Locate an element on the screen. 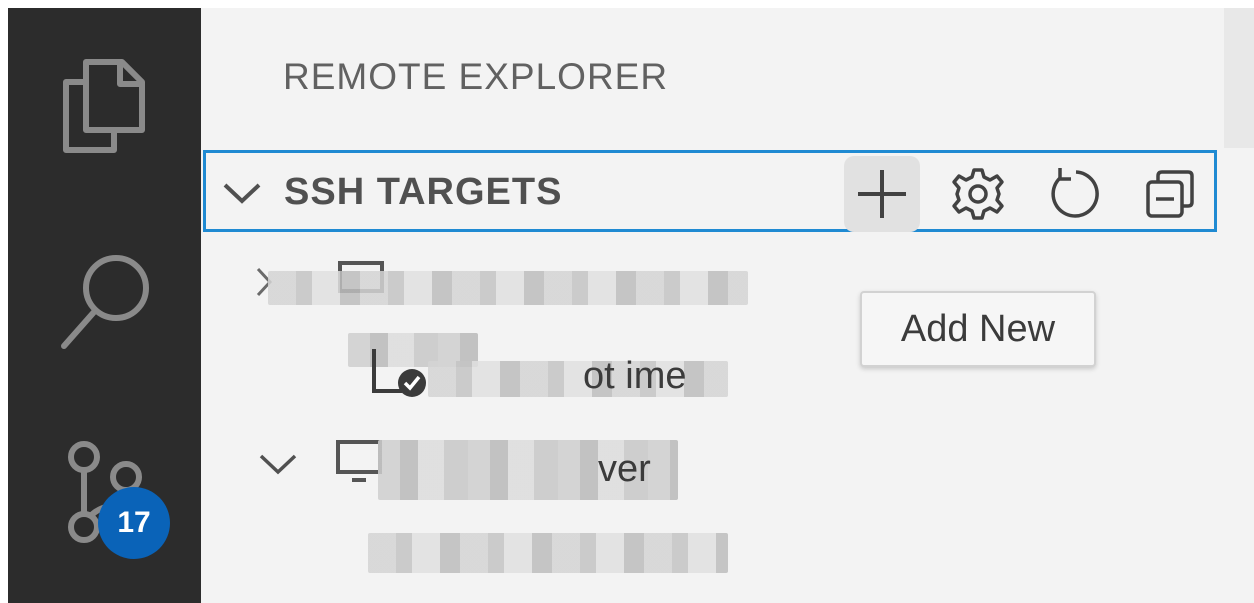  tree-item-child is located at coordinates (558, 548).